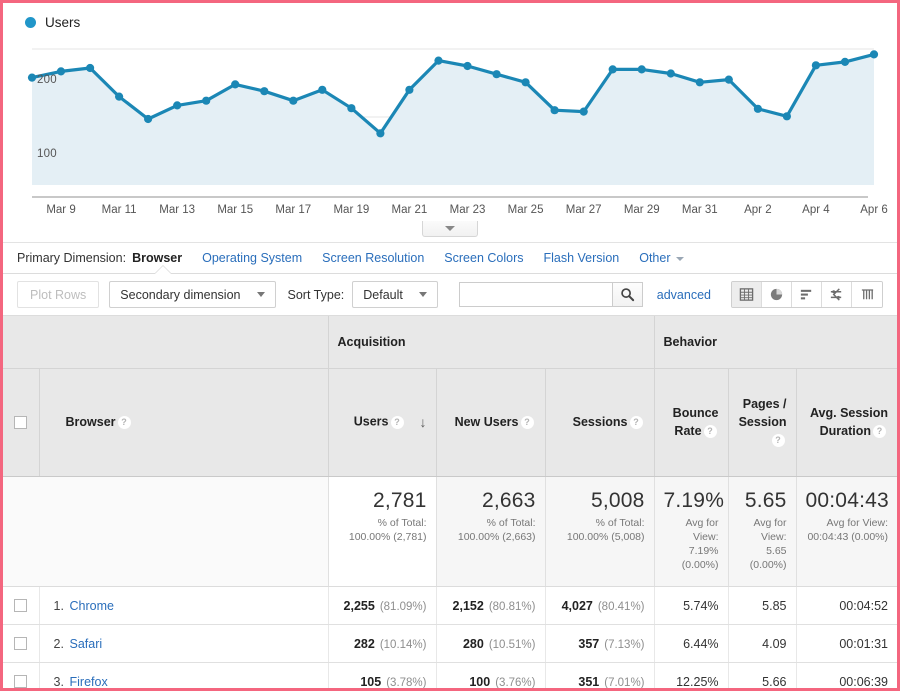  What do you see at coordinates (583, 210) in the screenshot?
I see `x-axis-tick: Mar 27` at bounding box center [583, 210].